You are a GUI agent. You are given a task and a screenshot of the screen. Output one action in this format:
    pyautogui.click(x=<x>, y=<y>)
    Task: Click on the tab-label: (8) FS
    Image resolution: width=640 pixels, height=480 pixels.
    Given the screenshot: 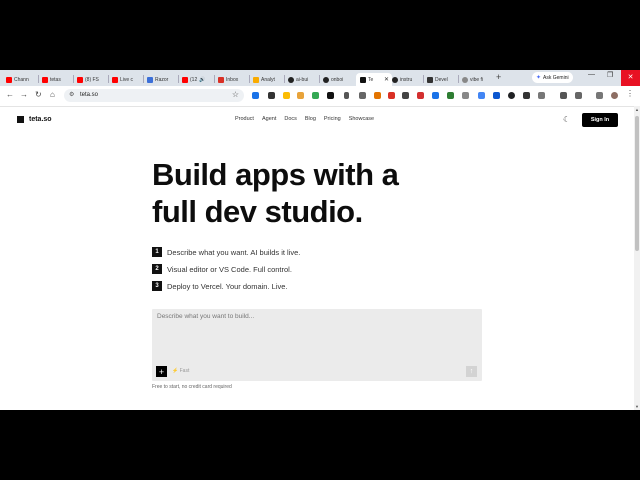 What is the action you would take?
    pyautogui.click(x=92, y=79)
    